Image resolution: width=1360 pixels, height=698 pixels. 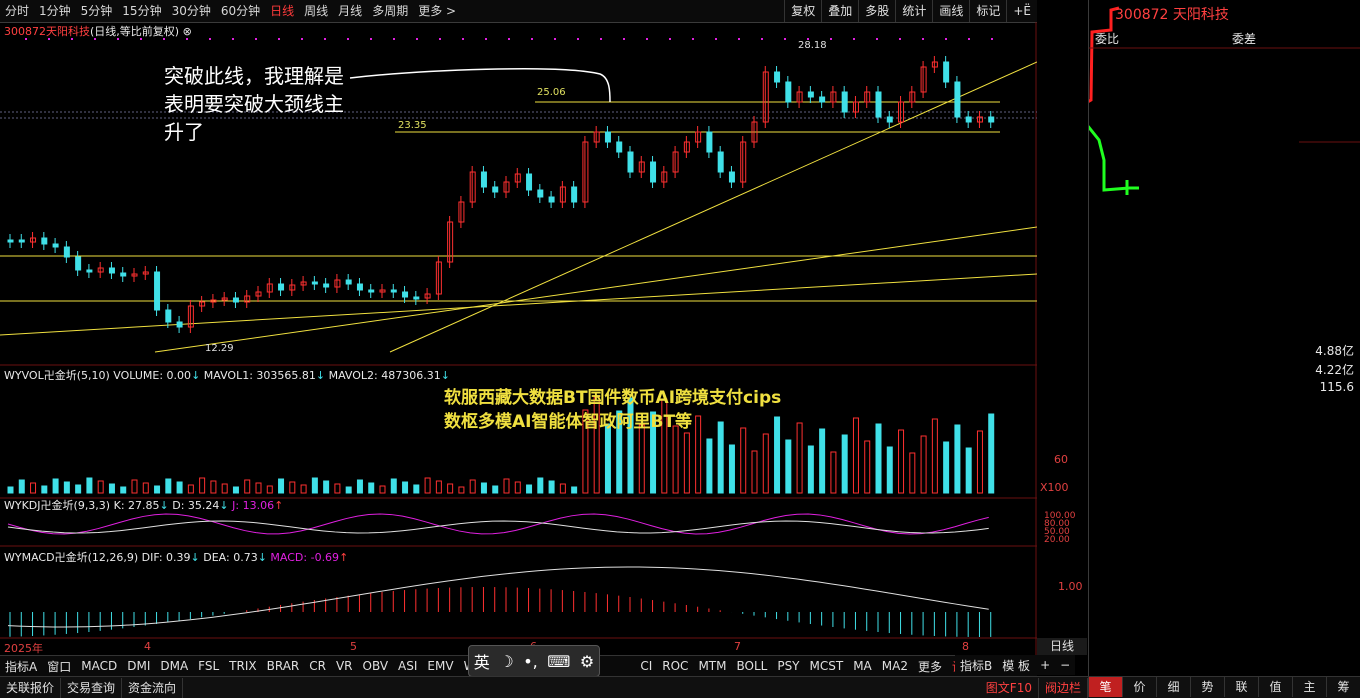 I want to click on timeframe-0: 分时, so click(x=17, y=11).